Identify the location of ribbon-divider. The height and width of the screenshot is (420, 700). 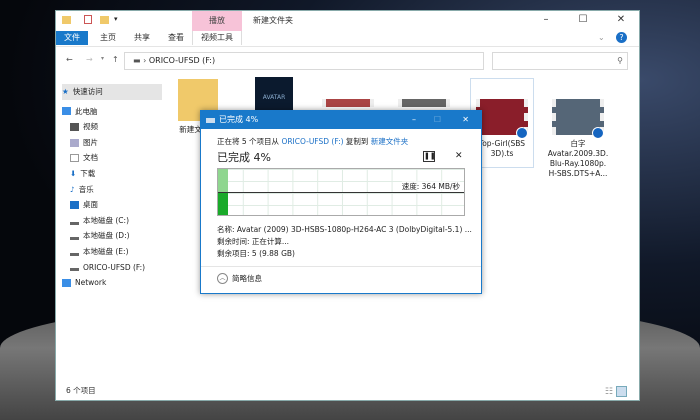
(347, 46).